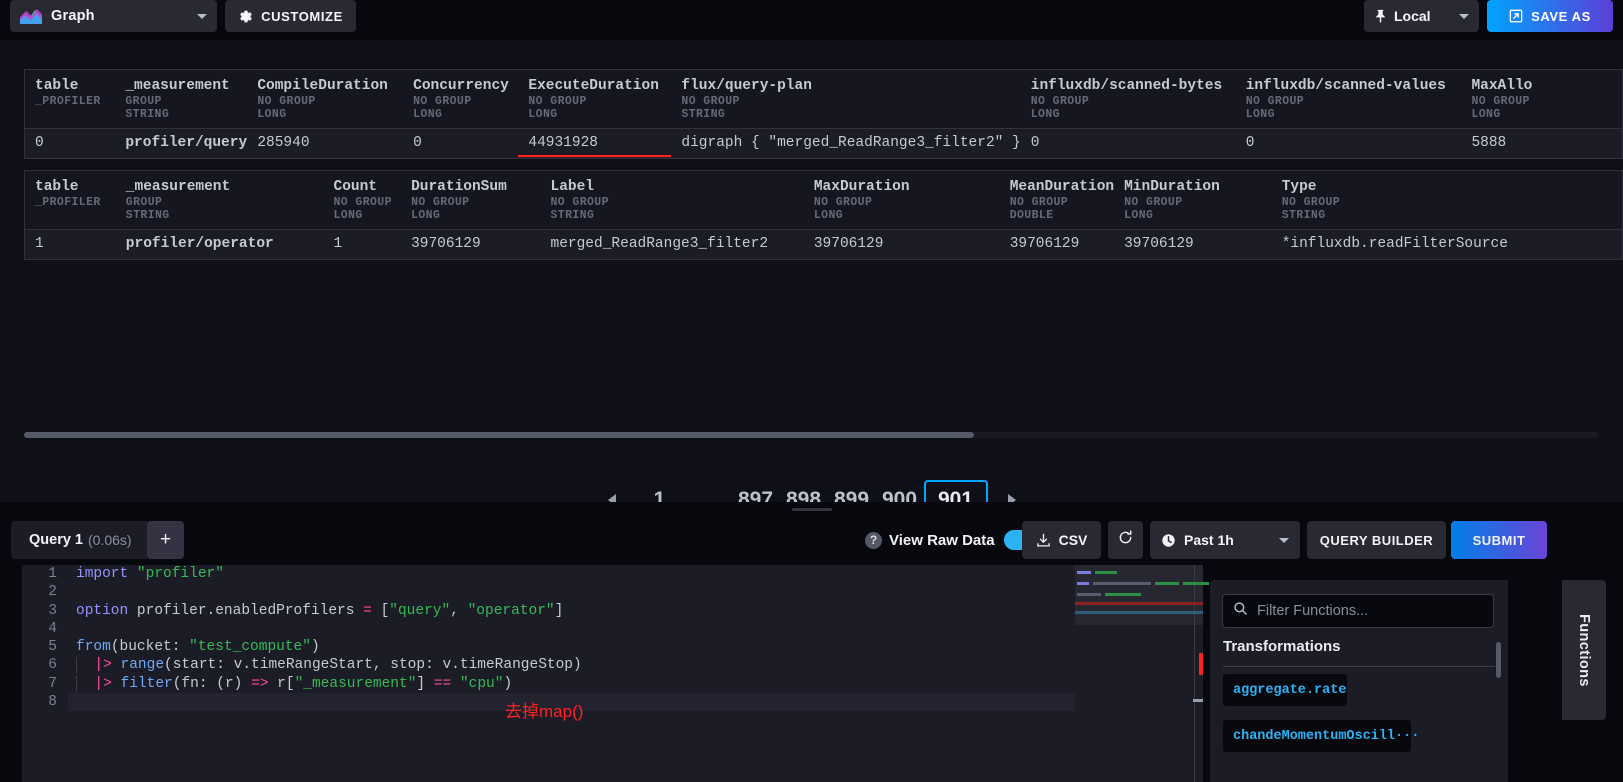 The width and height of the screenshot is (1623, 782). I want to click on functions-tab-label: Functions, so click(1584, 650).